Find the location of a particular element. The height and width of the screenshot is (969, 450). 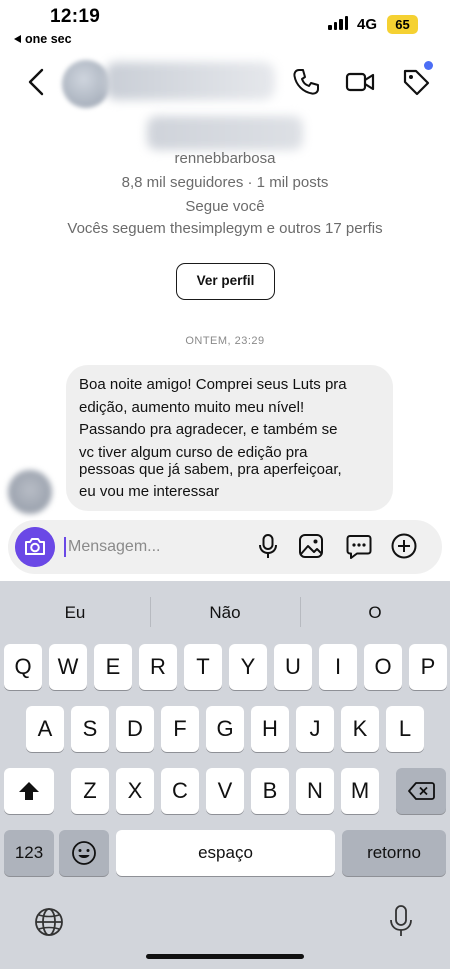

key: J is located at coordinates (315, 729).